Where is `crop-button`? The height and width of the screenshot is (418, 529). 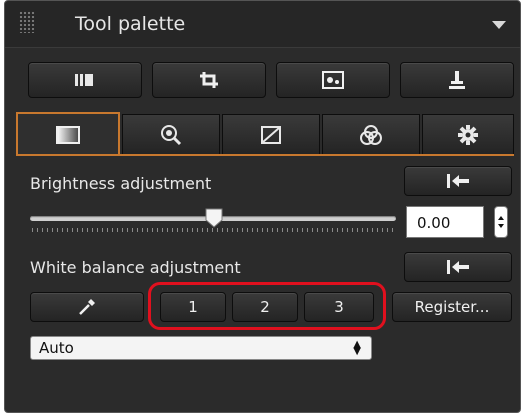
crop-button is located at coordinates (209, 80).